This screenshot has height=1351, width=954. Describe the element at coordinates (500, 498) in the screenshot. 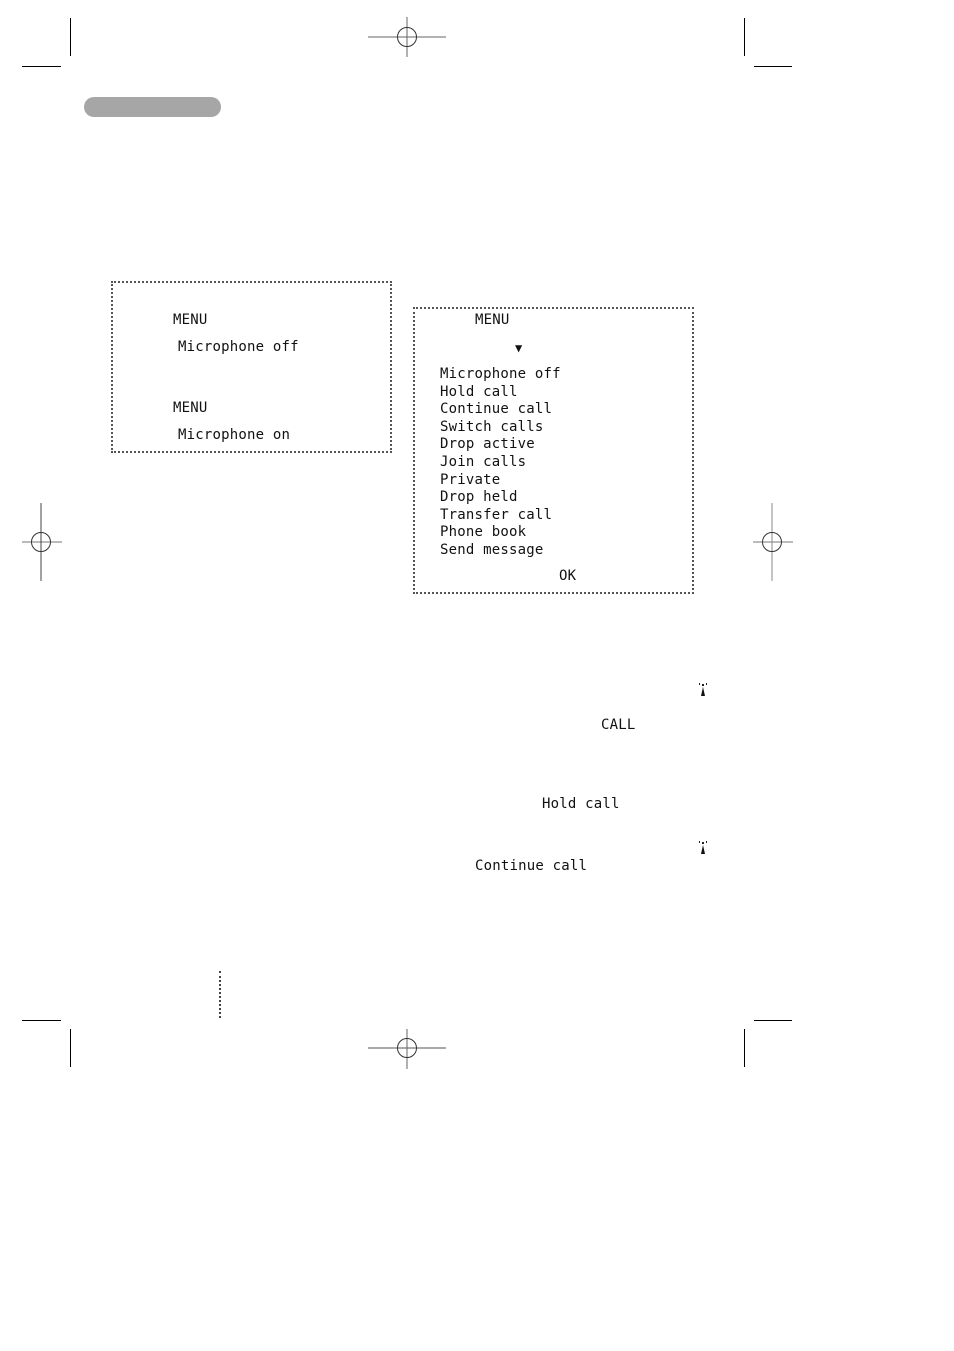

I see `menu-item: Drop held` at that location.